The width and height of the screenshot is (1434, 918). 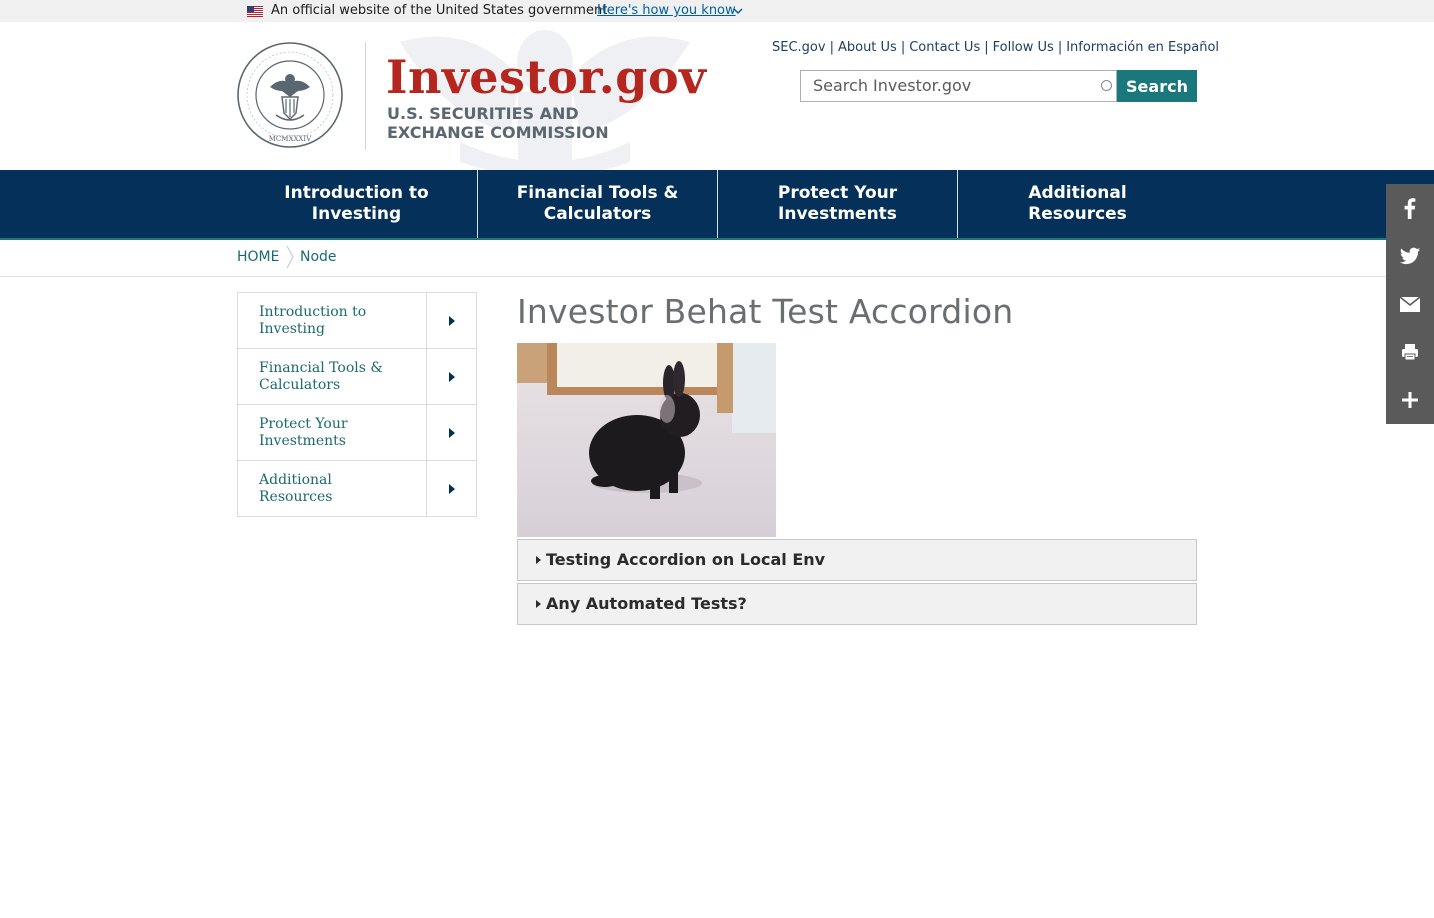 I want to click on accordion-item-testing-local-env: Testing Accordion on Local Env, so click(x=857, y=560).